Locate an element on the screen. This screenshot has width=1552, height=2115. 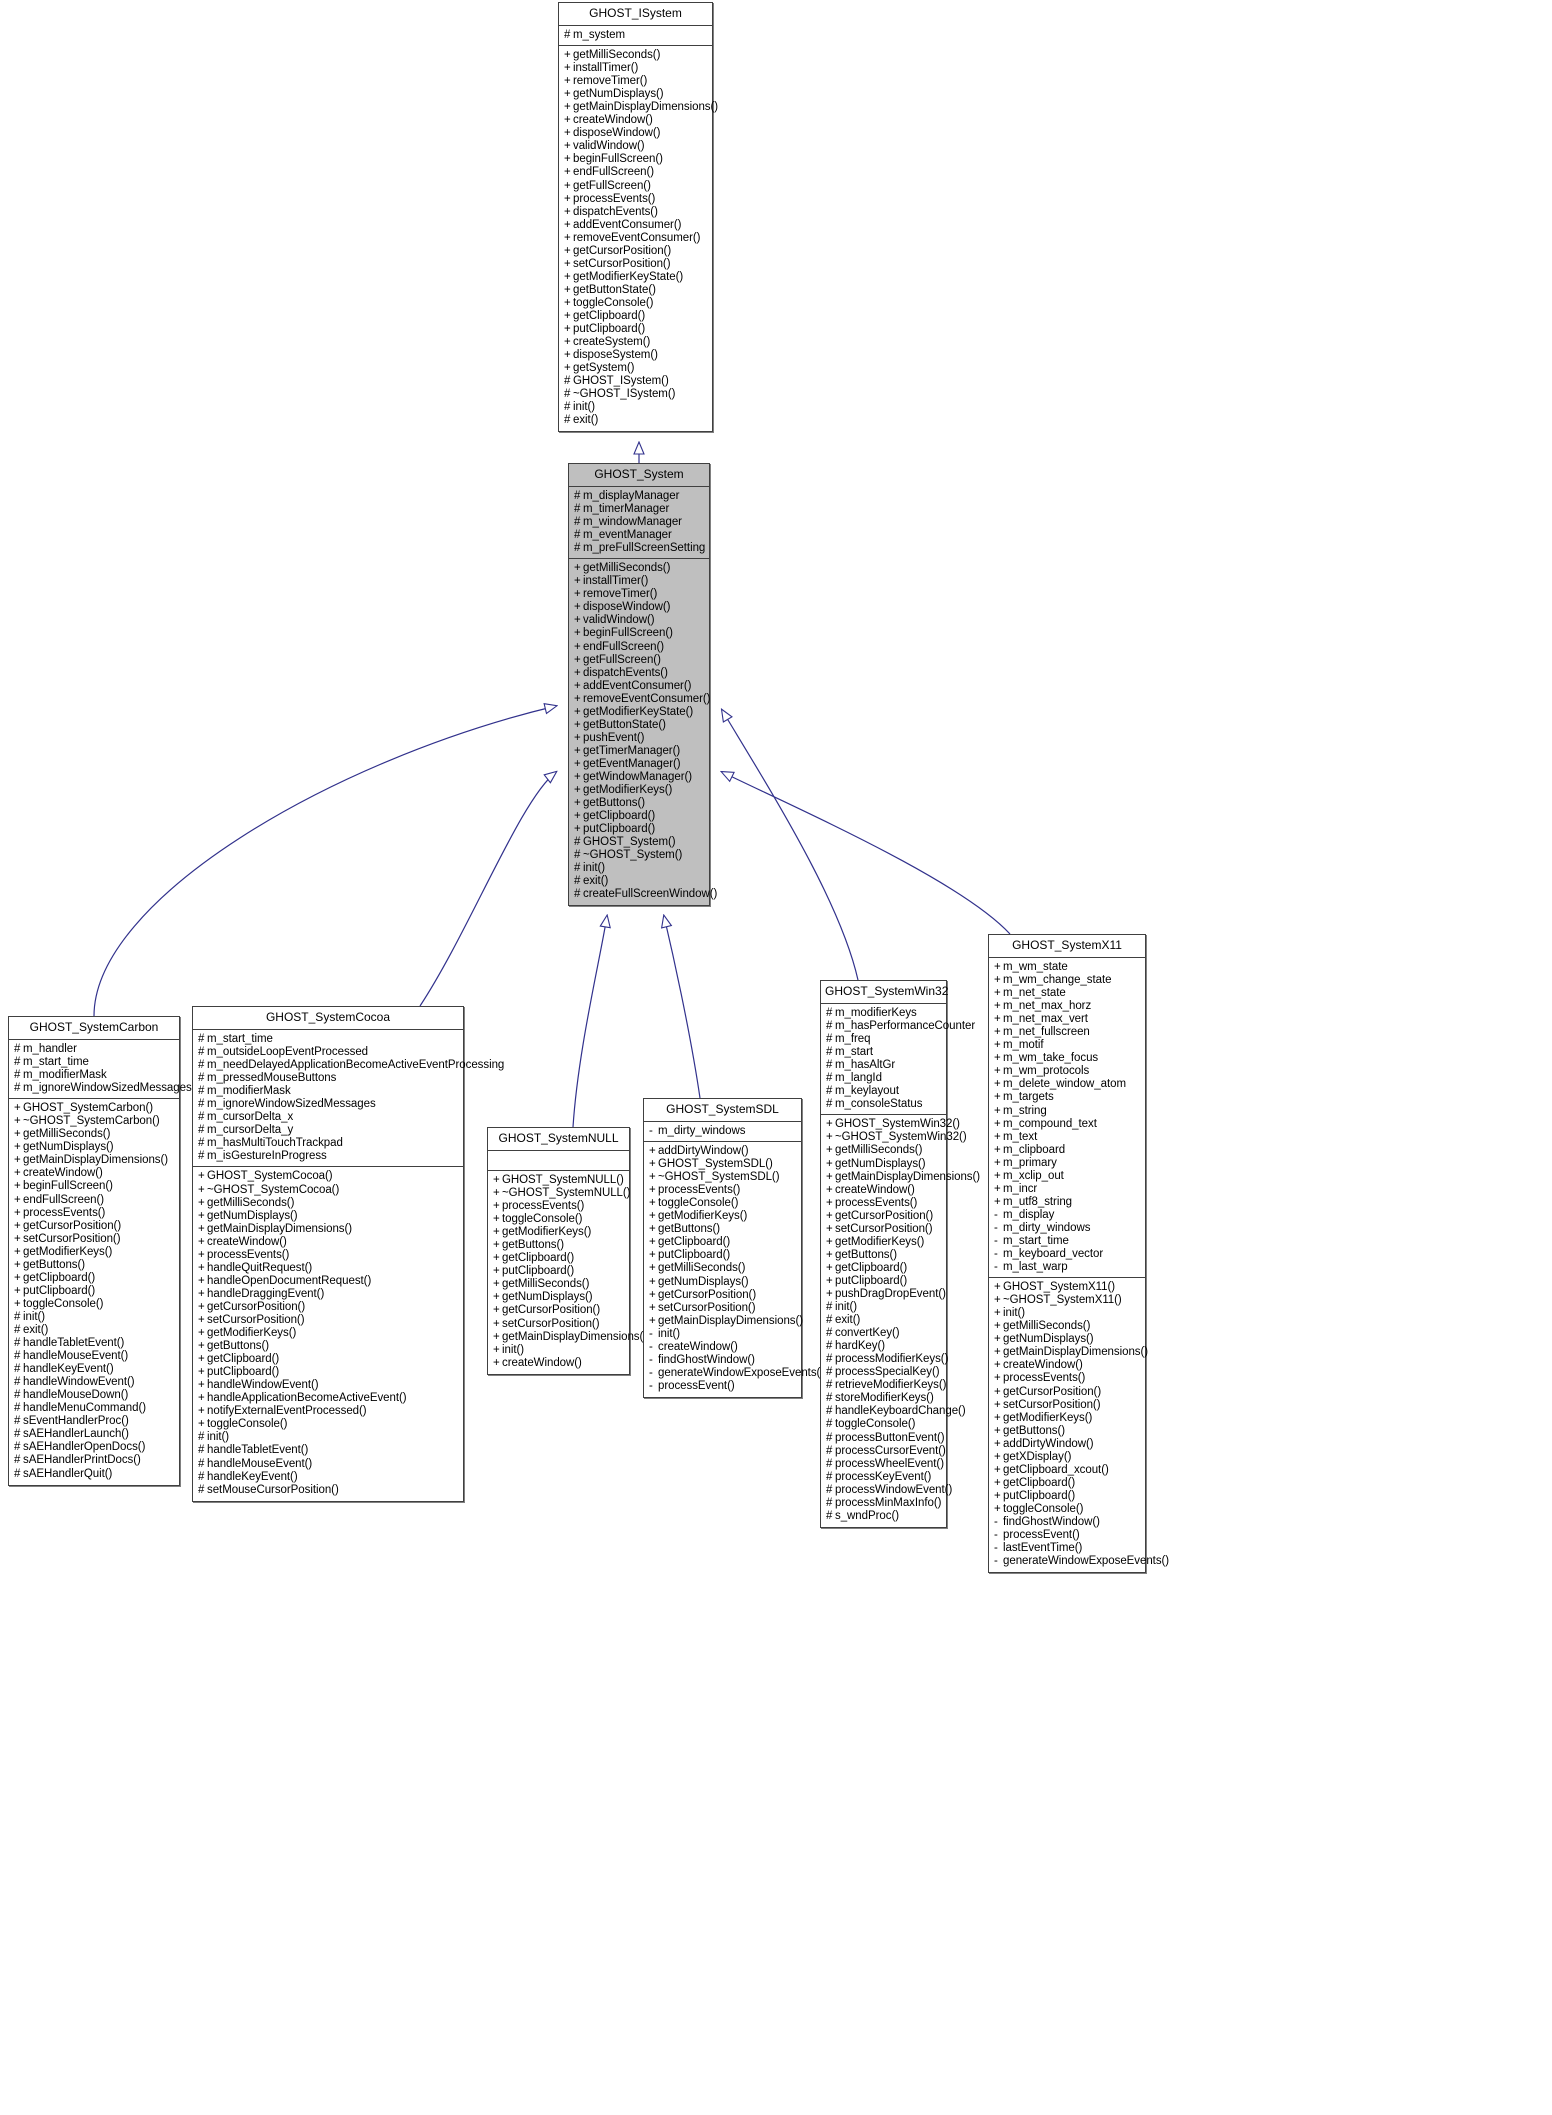
uml-class-title: GHOST_SystemSDL is located at coordinates (722, 1110).